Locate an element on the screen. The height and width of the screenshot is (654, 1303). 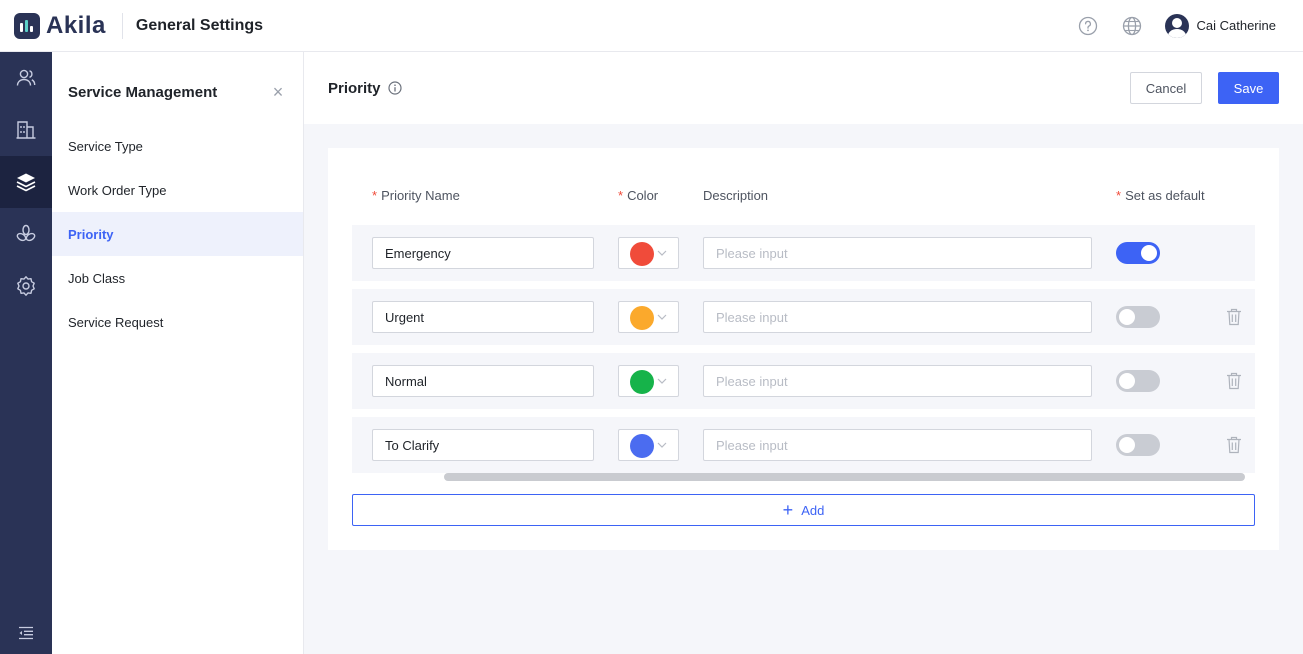
gear-icon is located at coordinates (26, 286).